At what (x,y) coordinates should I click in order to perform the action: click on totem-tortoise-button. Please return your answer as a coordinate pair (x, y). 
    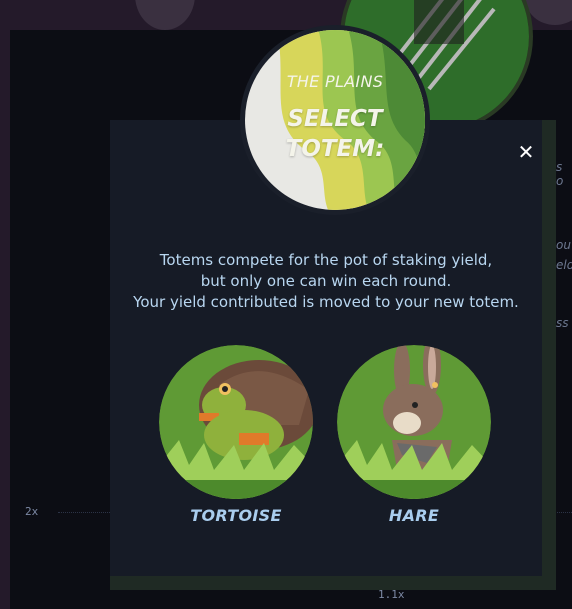
    Looking at the image, I should click on (236, 422).